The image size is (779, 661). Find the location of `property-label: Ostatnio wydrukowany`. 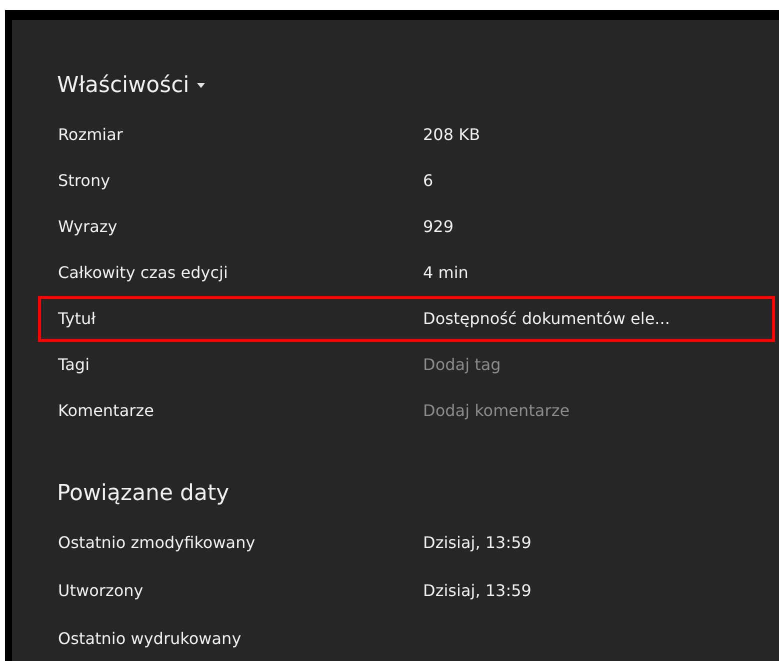

property-label: Ostatnio wydrukowany is located at coordinates (150, 639).